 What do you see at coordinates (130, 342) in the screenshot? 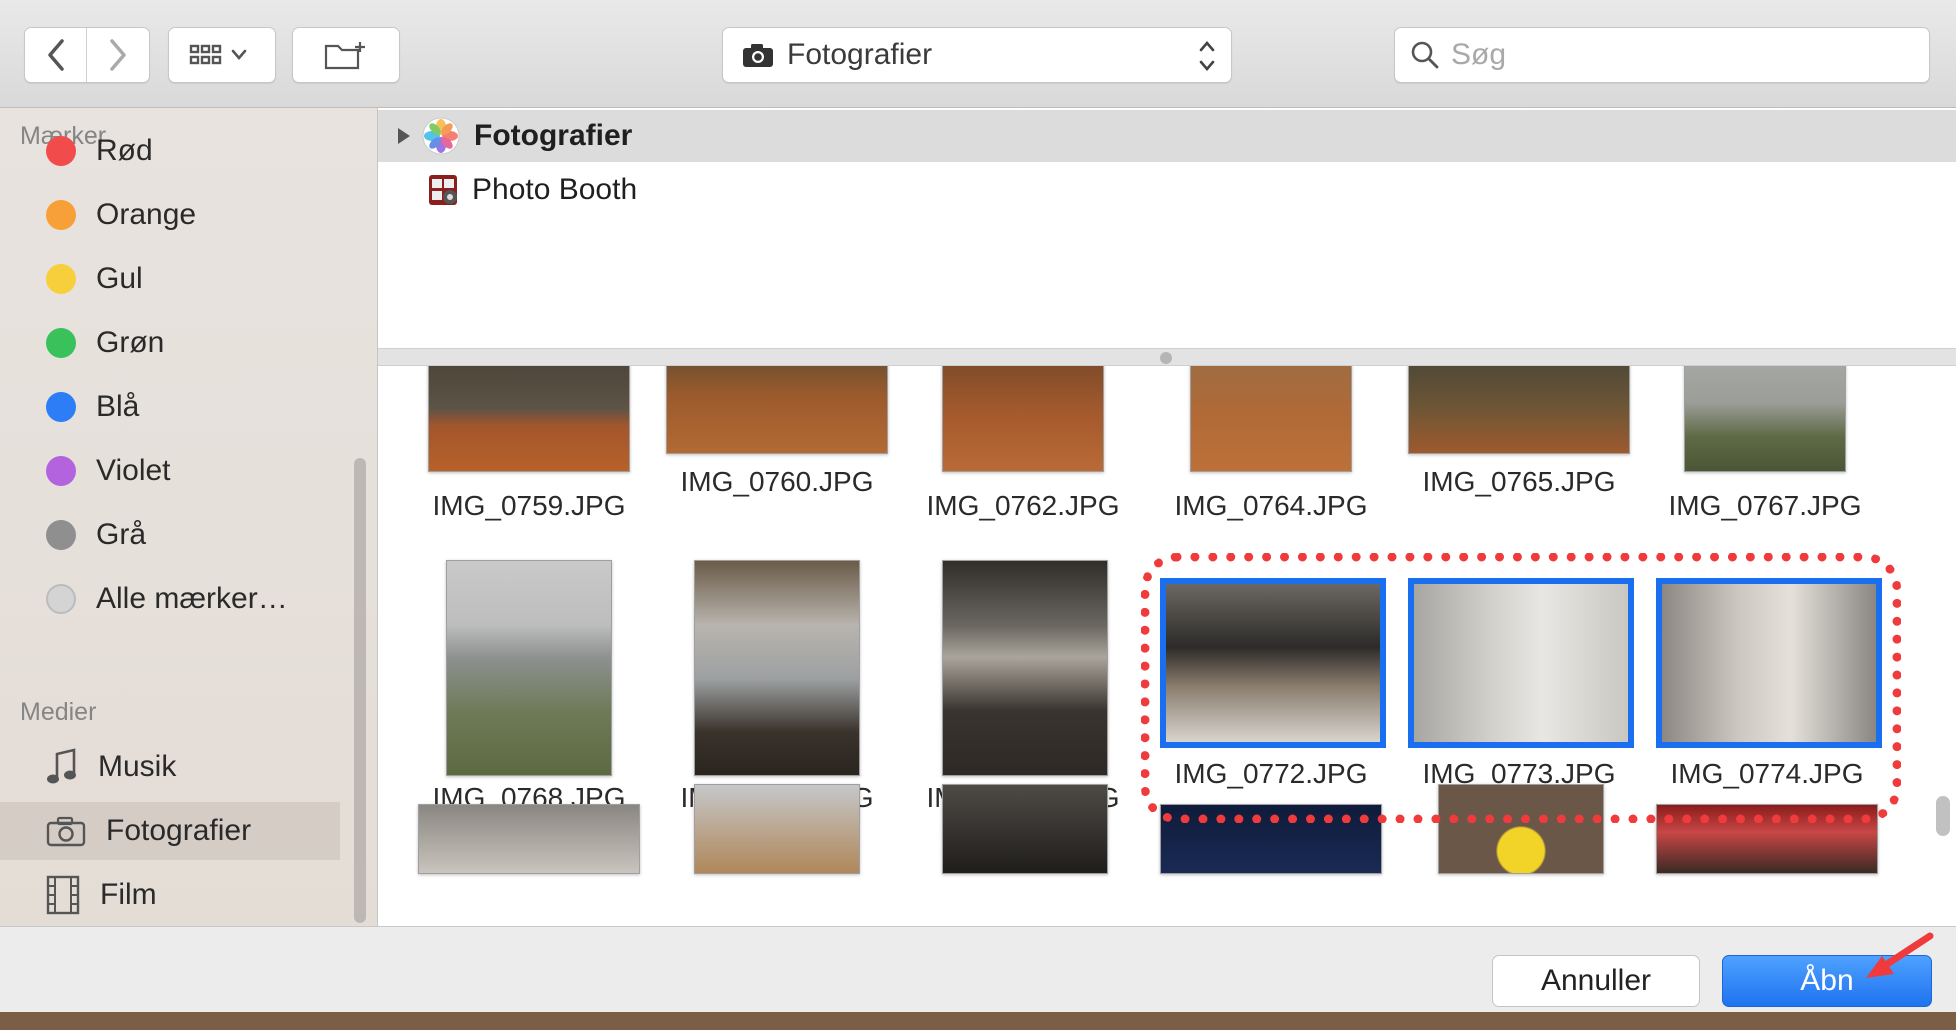
I see `sidebar-item-label: Grøn` at bounding box center [130, 342].